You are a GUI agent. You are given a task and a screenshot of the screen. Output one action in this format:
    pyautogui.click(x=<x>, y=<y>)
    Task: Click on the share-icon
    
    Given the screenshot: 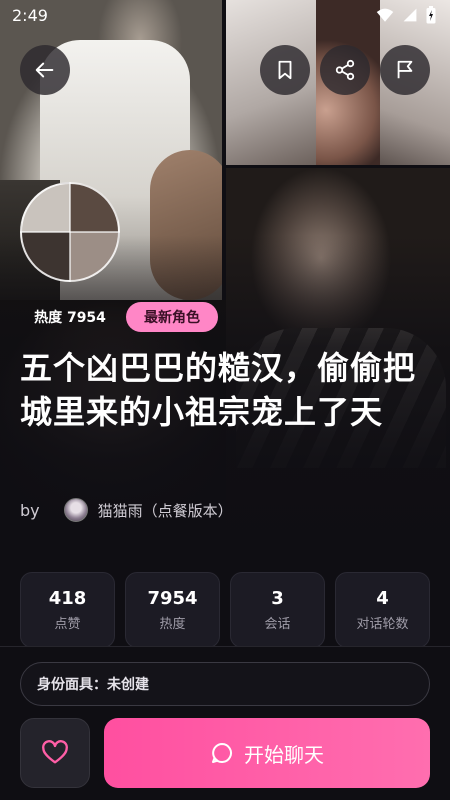 What is the action you would take?
    pyautogui.click(x=345, y=70)
    